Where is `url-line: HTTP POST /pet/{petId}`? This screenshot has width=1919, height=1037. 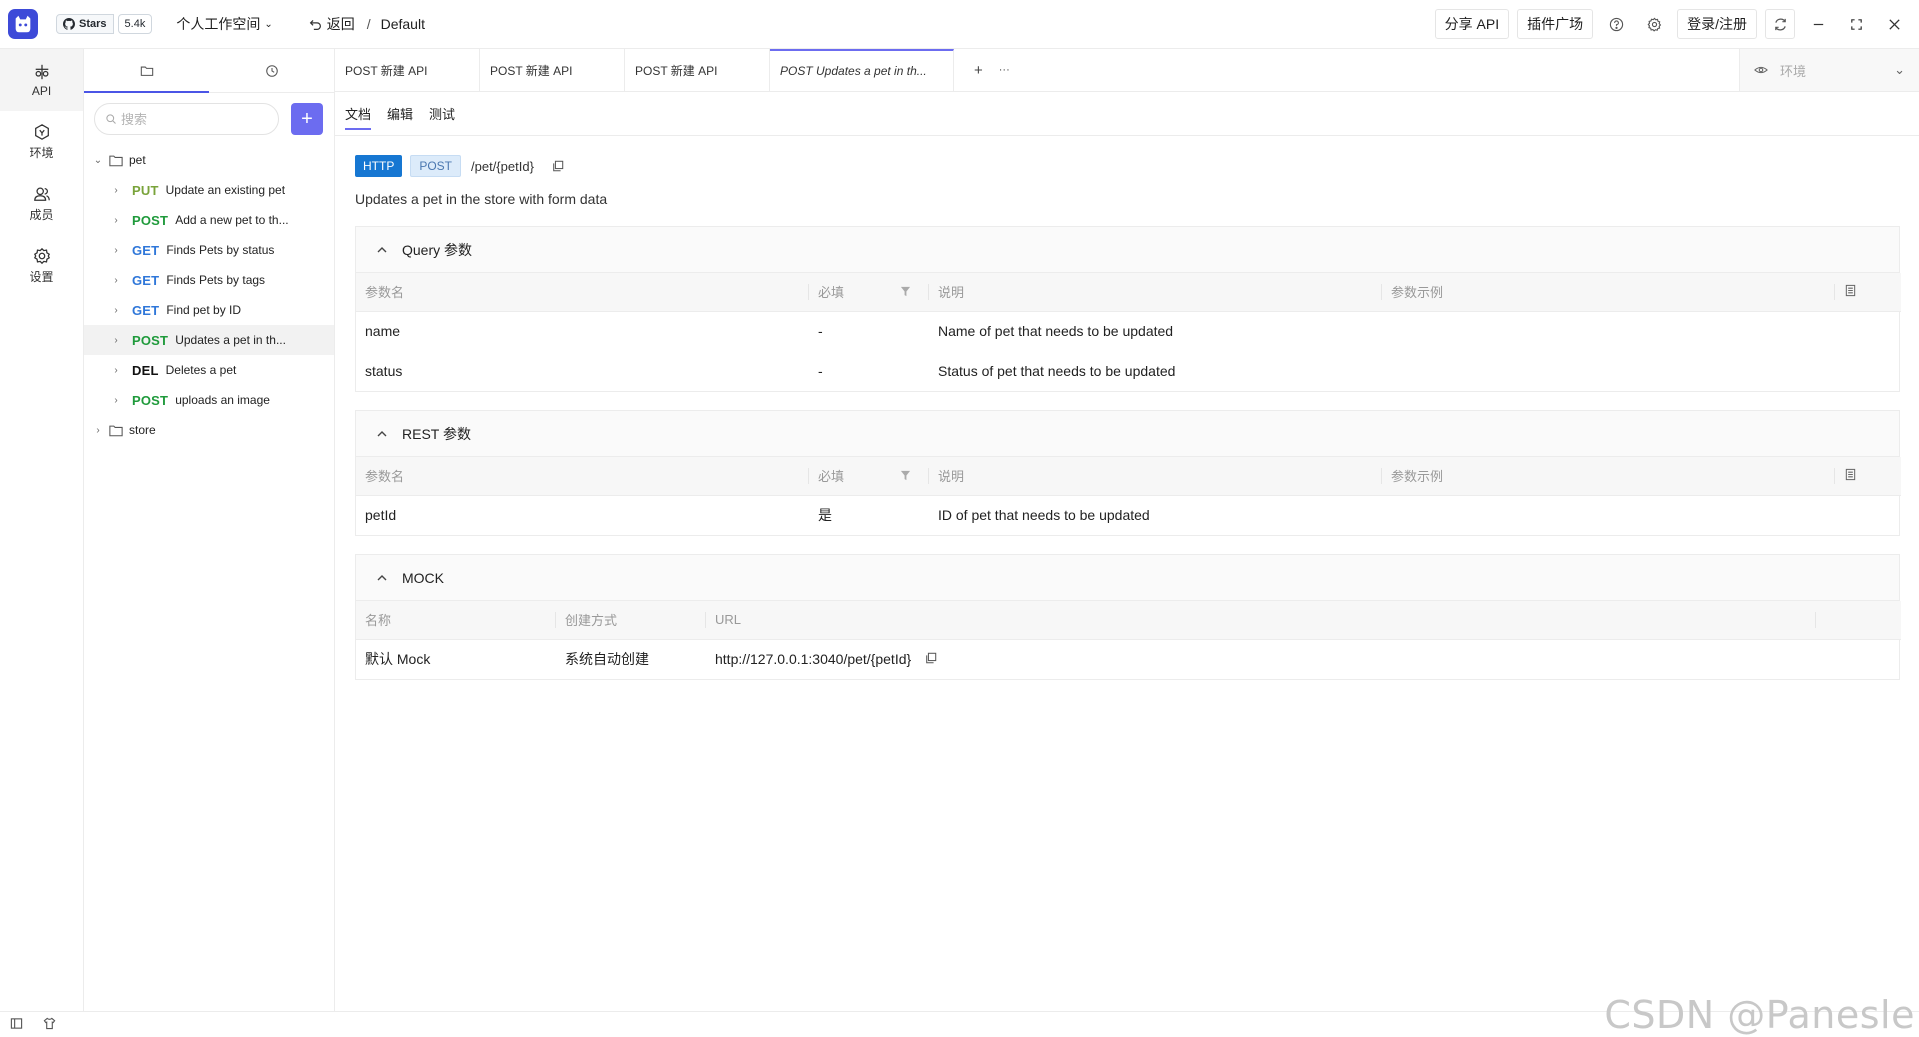 url-line: HTTP POST /pet/{petId} is located at coordinates (1127, 166).